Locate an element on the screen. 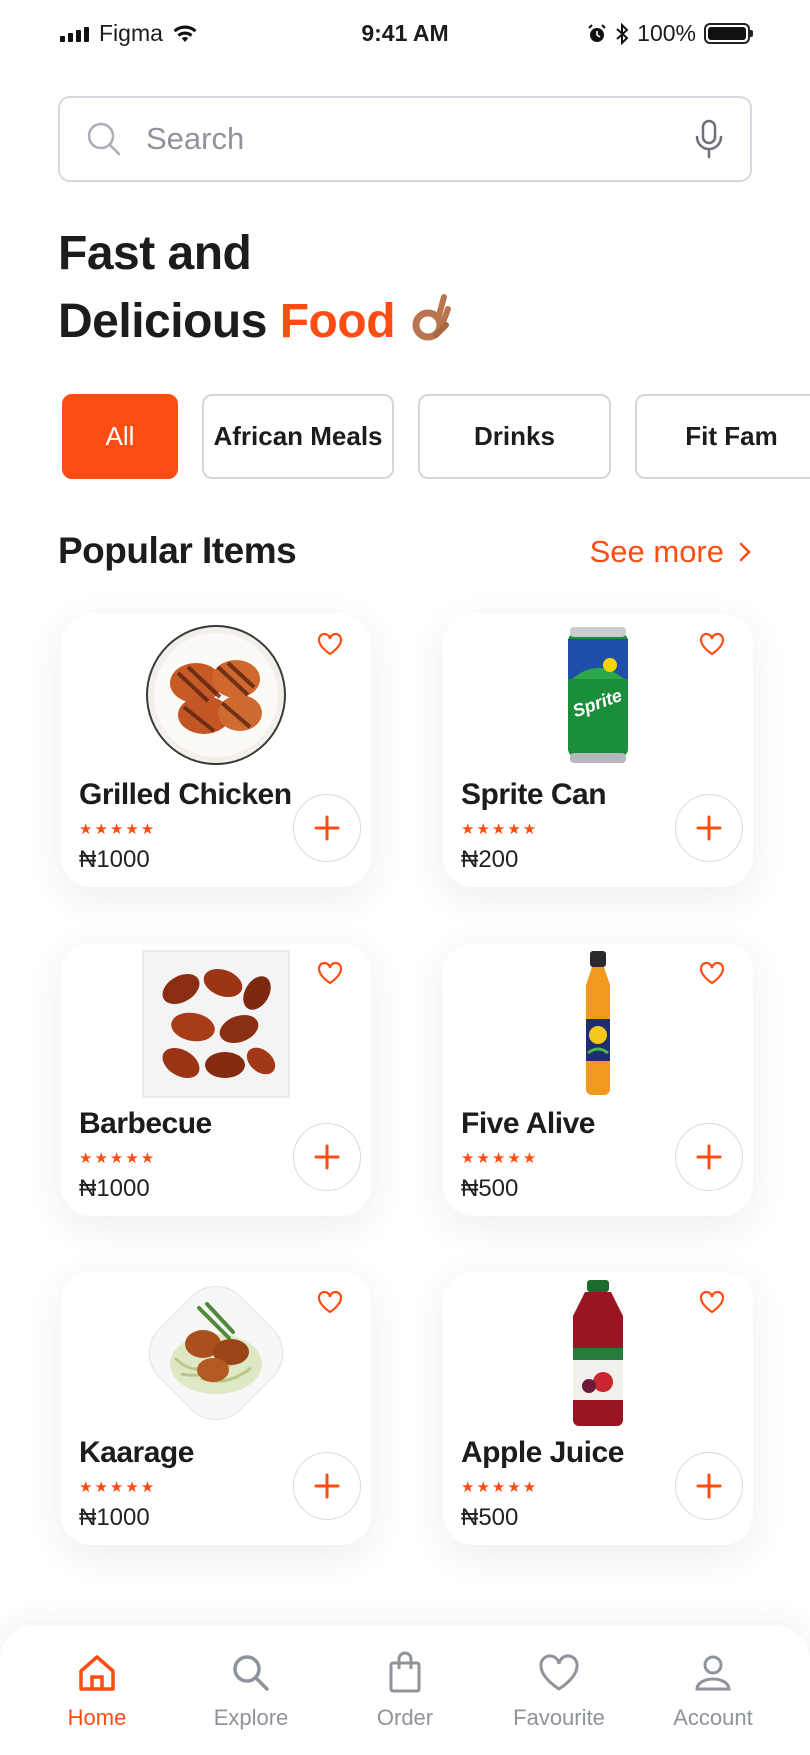 The image size is (810, 1755). item-card: Five Alive ★★★★★ ₦500 is located at coordinates (598, 1079).